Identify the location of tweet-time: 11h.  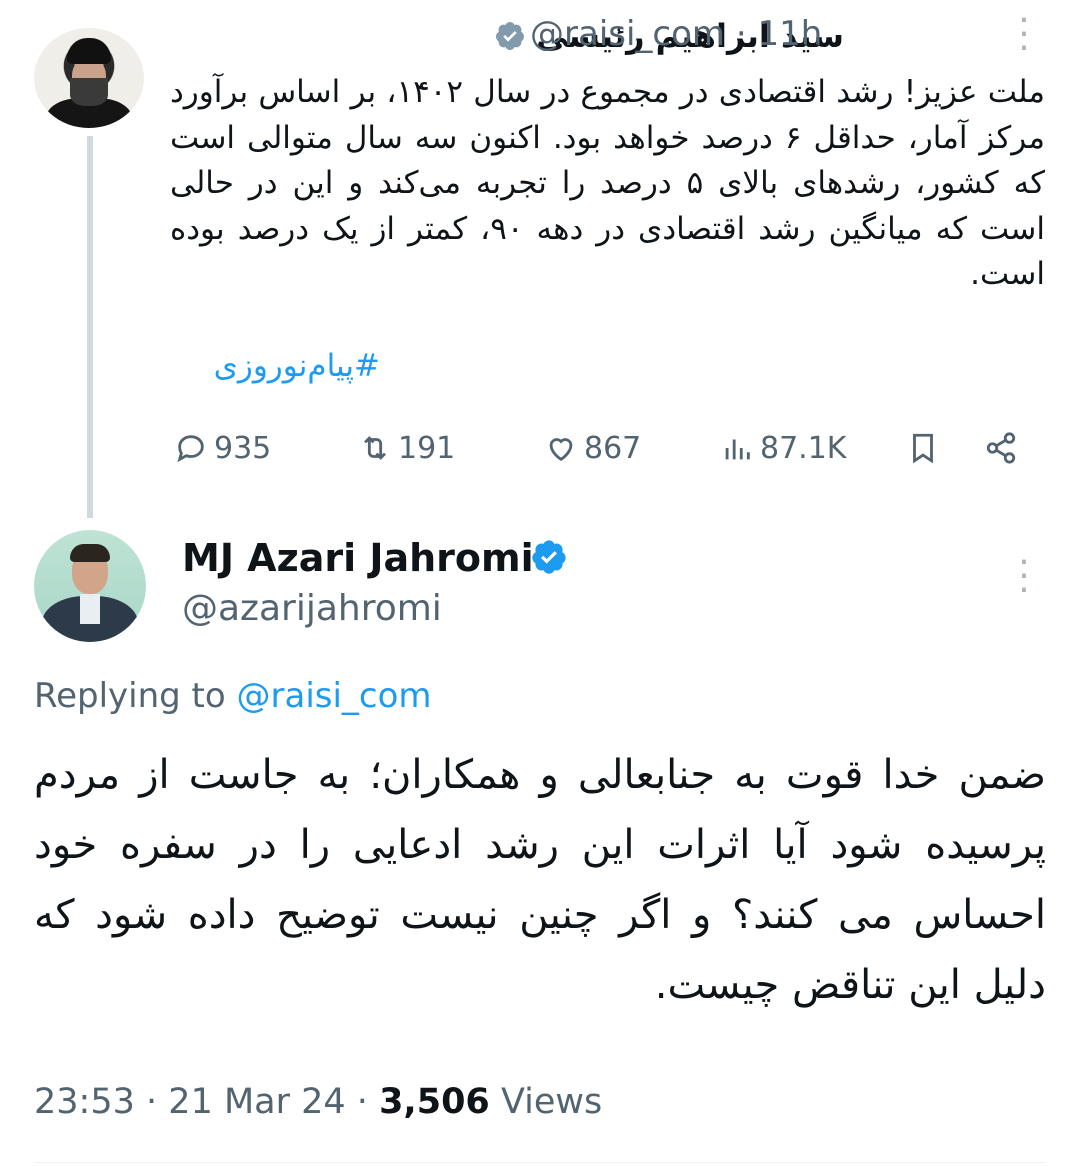
(789, 34).